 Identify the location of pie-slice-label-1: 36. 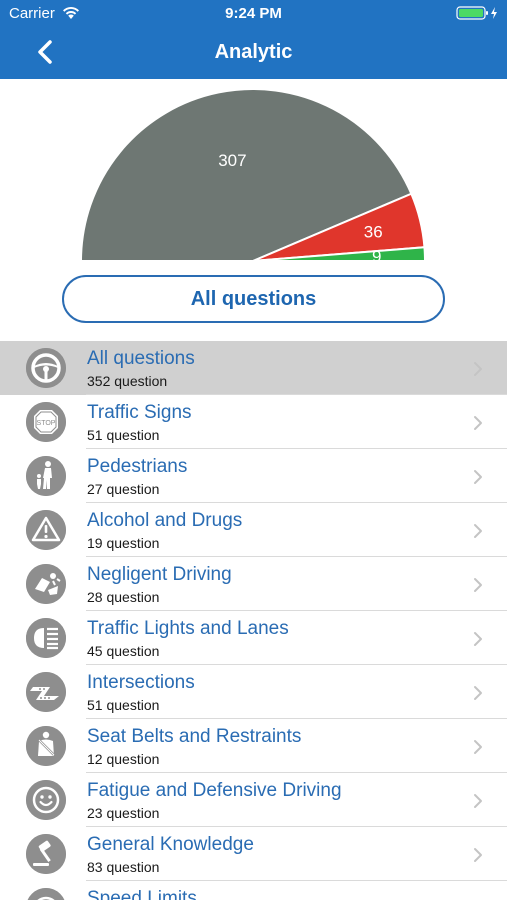
(373, 231).